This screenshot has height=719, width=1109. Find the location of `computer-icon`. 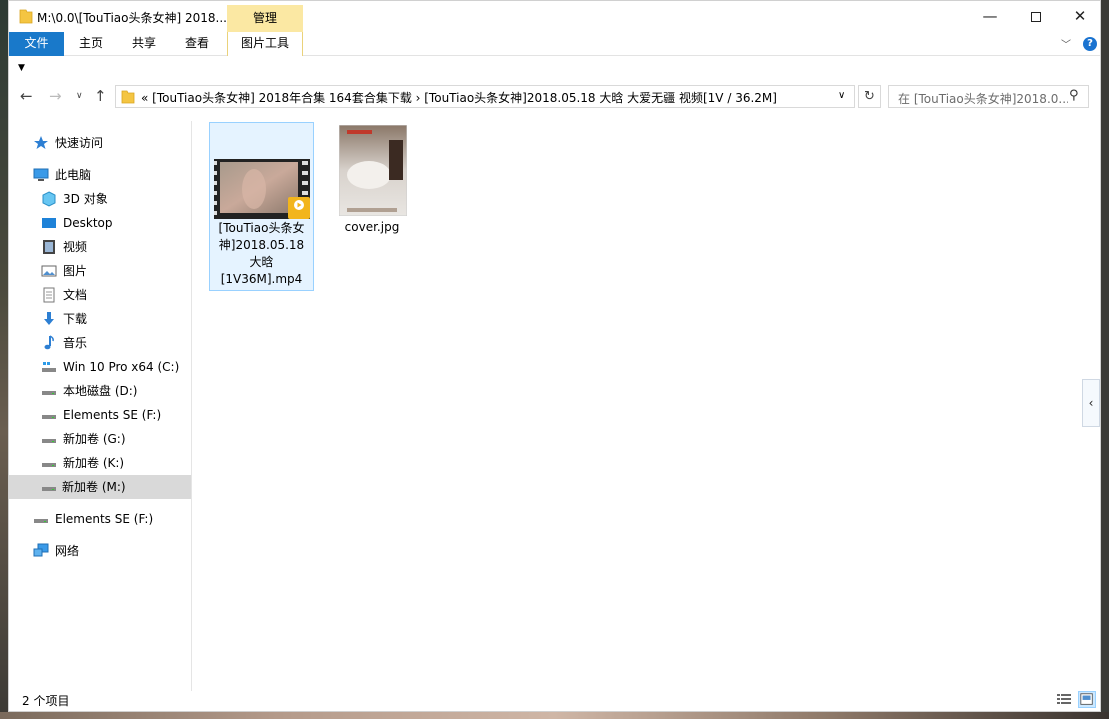

computer-icon is located at coordinates (41, 174).